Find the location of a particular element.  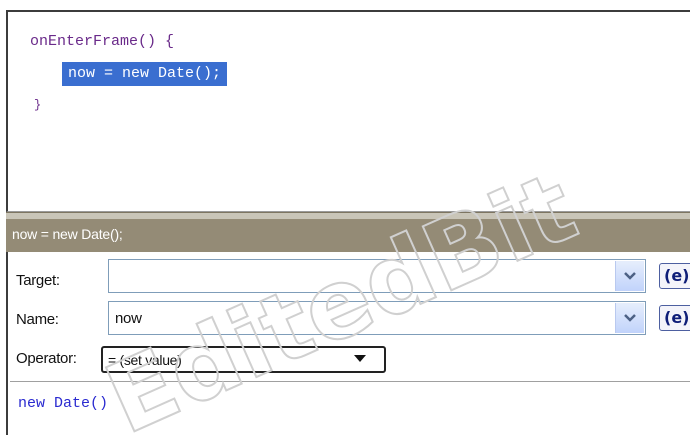

code-line-selected: now = new Date(); is located at coordinates (145, 74).